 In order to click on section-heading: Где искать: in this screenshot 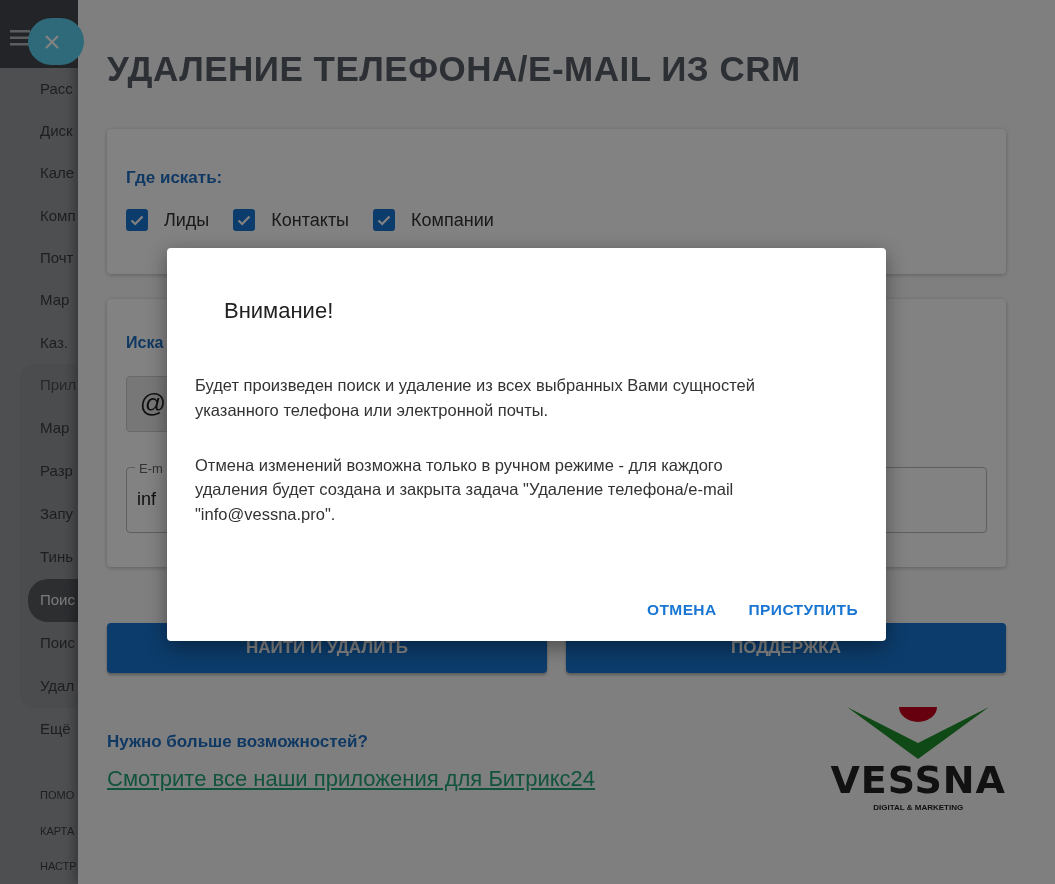, I will do `click(175, 178)`.